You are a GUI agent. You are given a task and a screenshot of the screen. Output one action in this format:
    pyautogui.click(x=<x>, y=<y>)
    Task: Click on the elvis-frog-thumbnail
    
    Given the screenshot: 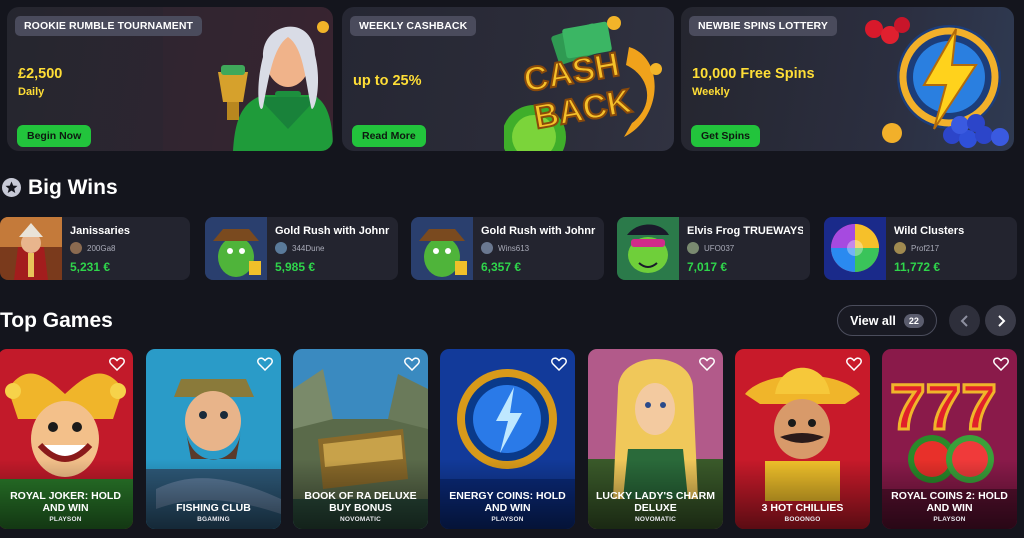 What is the action you would take?
    pyautogui.click(x=648, y=248)
    